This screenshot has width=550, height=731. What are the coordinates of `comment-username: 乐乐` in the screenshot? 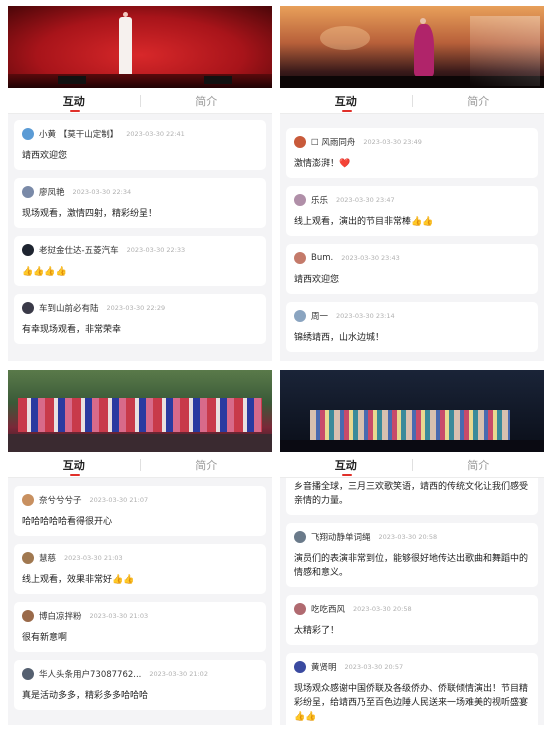 It's located at (319, 200).